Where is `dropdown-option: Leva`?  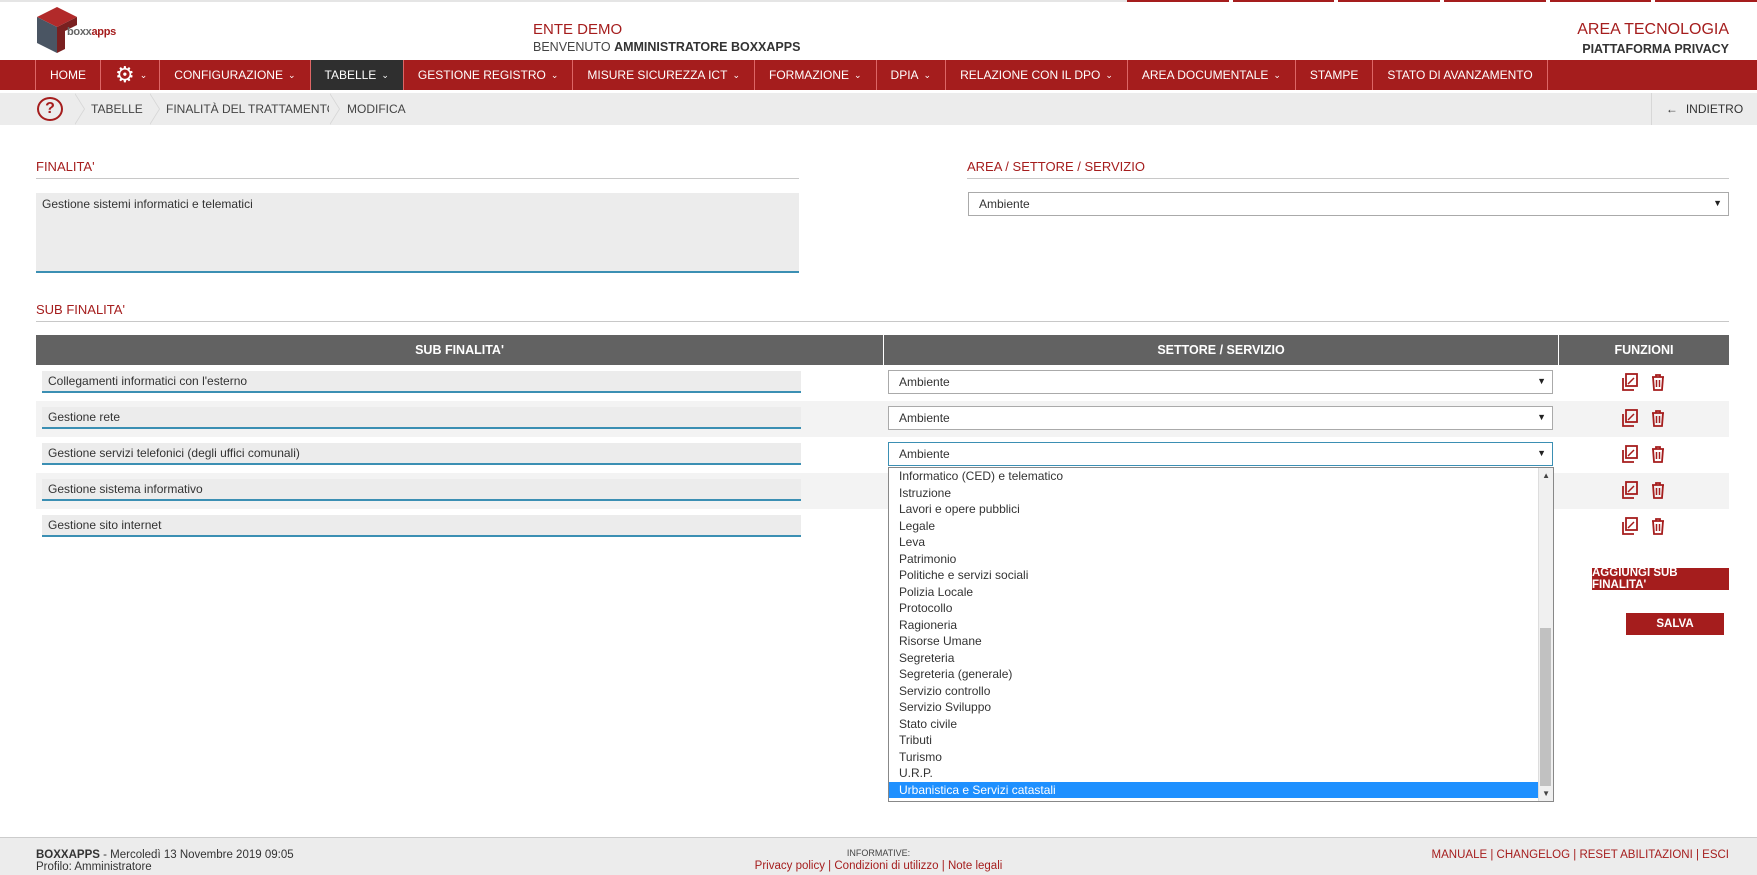 dropdown-option: Leva is located at coordinates (1221, 542).